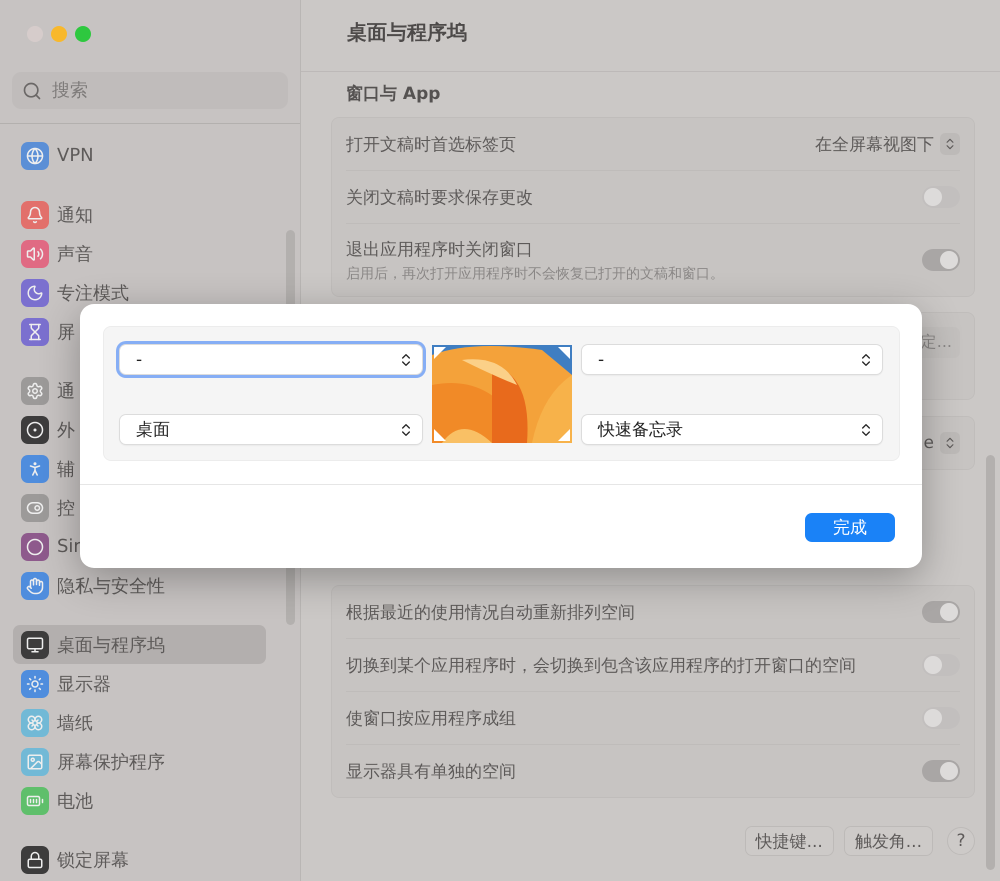  I want to click on setting-label: 退出应用程序时关闭窗口, so click(440, 249).